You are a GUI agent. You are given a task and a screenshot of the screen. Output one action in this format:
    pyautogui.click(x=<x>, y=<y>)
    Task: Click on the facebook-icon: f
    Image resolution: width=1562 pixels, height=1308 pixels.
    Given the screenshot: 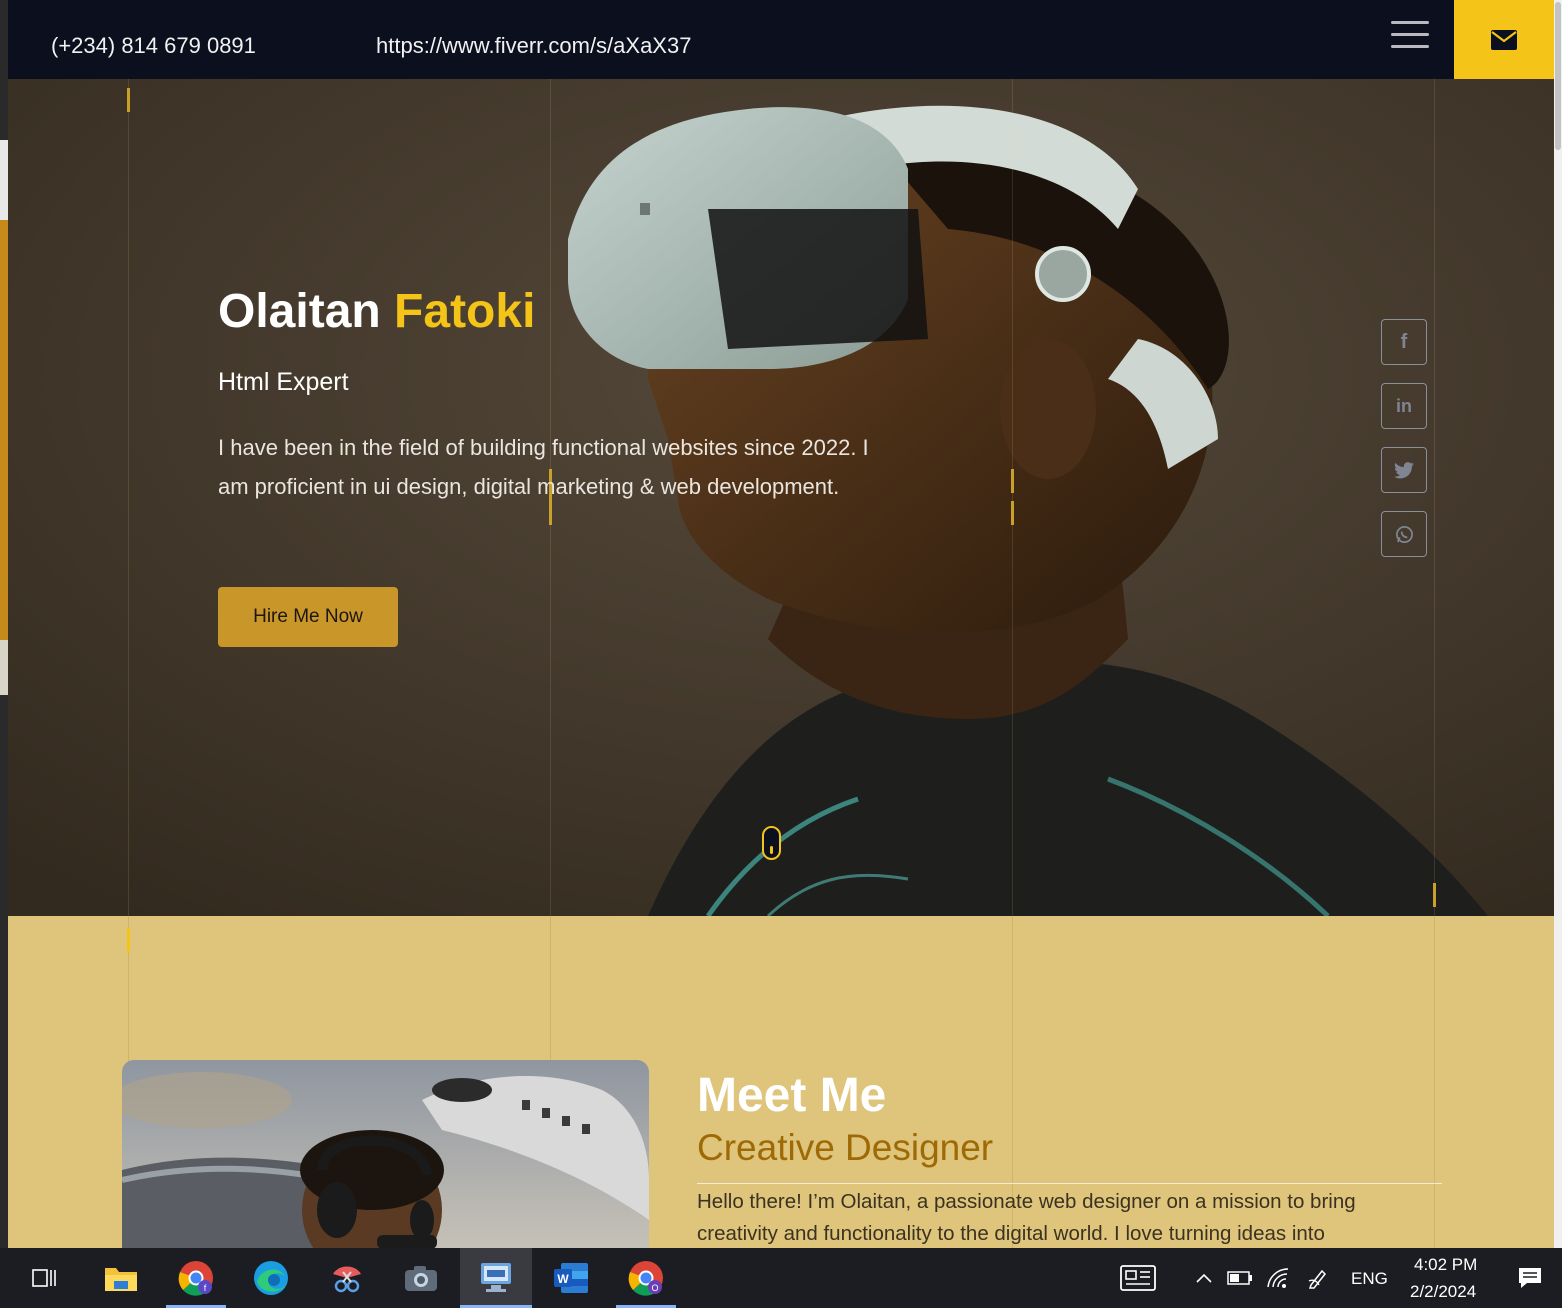 What is the action you would take?
    pyautogui.click(x=1404, y=341)
    